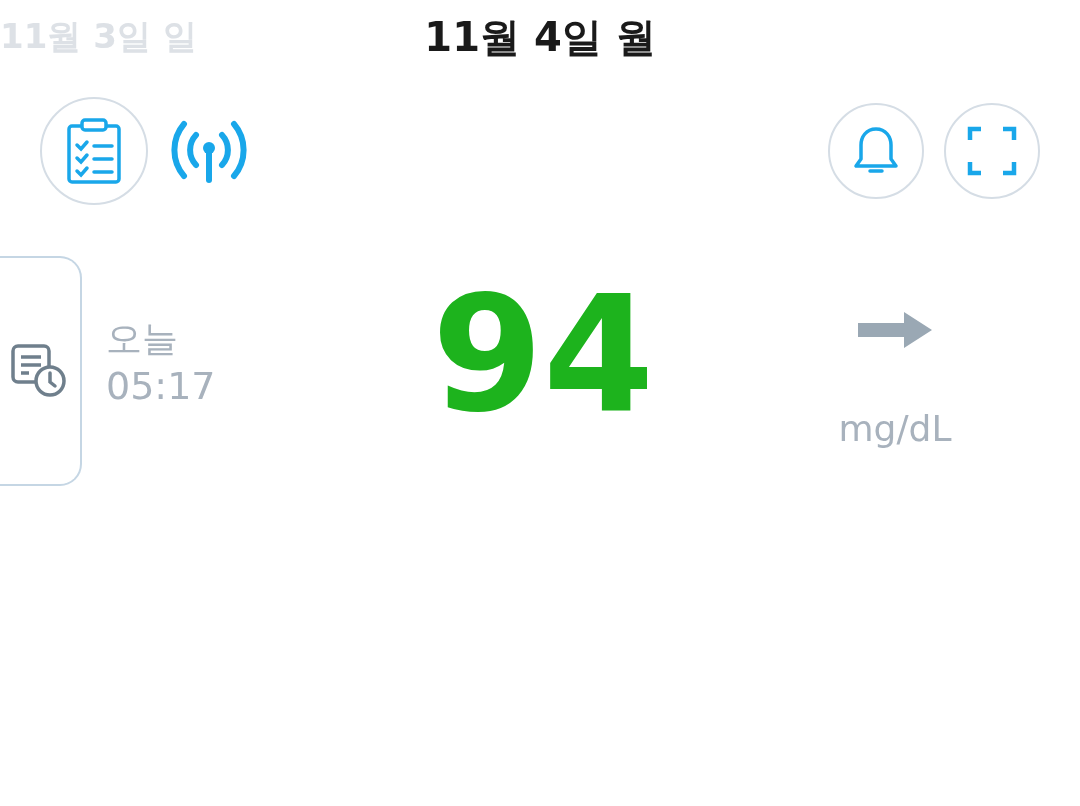 This screenshot has width=1080, height=806. I want to click on clipboard-icon, so click(94, 151).